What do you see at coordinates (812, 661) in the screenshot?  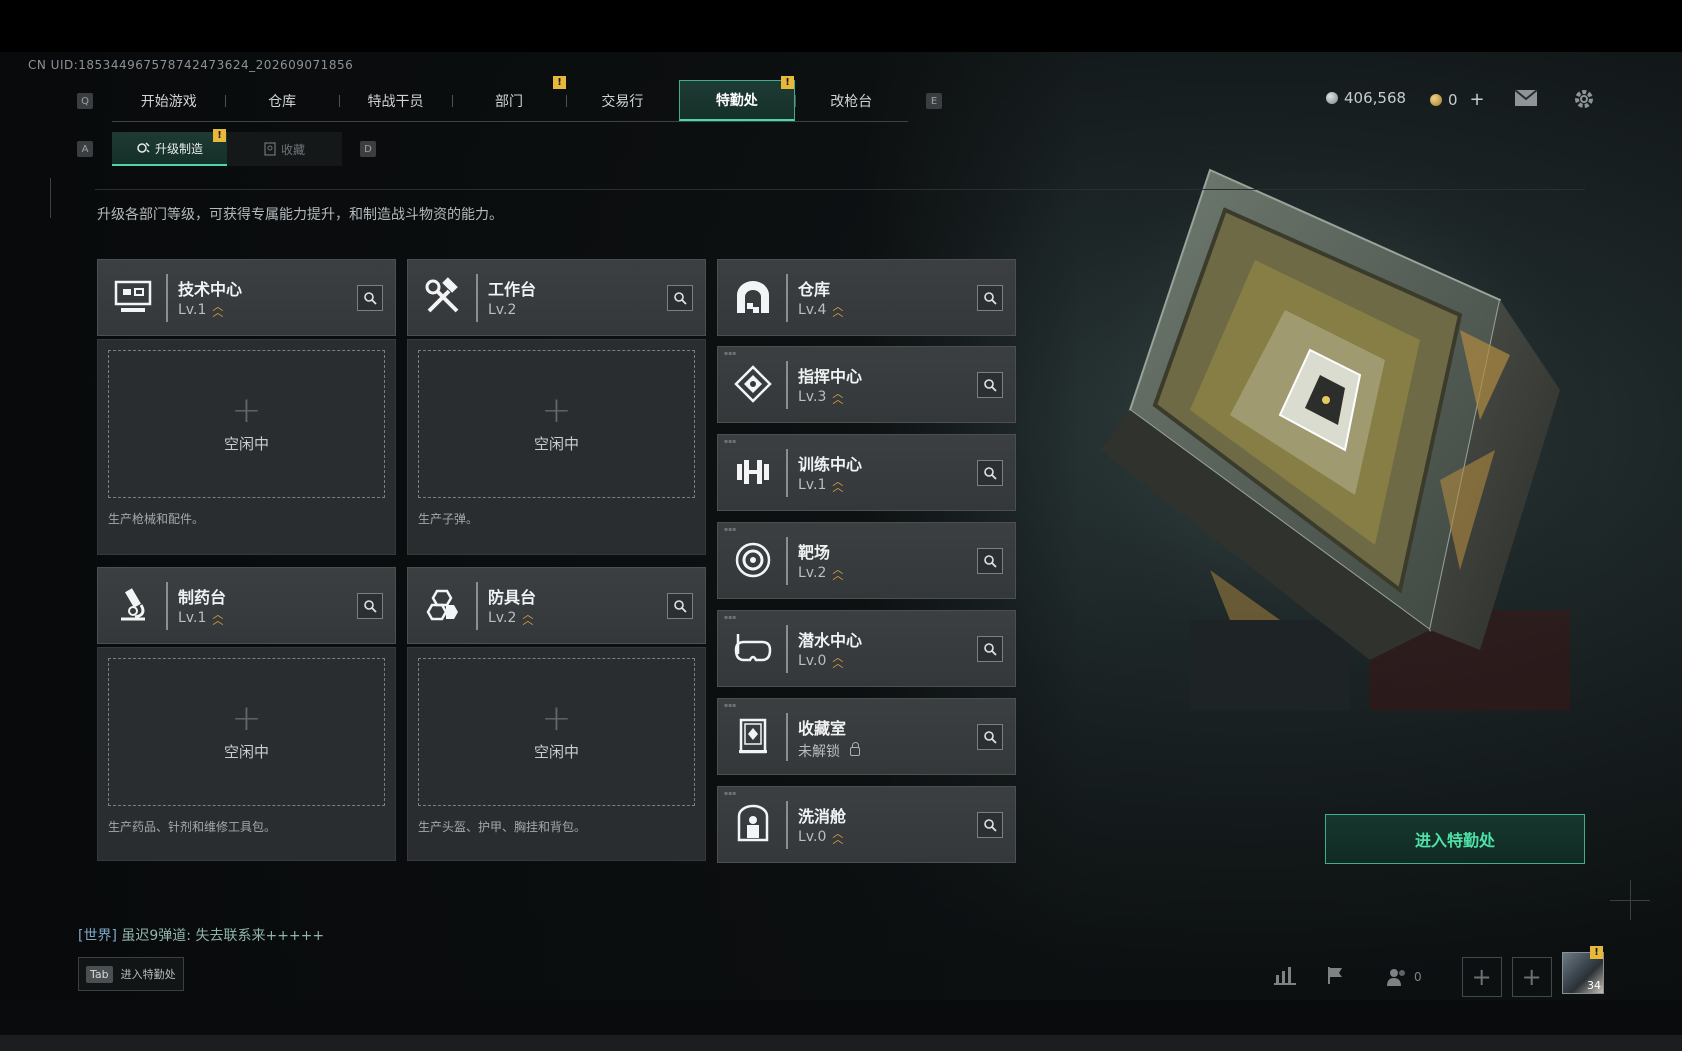 I see `level-text: Lv.0` at bounding box center [812, 661].